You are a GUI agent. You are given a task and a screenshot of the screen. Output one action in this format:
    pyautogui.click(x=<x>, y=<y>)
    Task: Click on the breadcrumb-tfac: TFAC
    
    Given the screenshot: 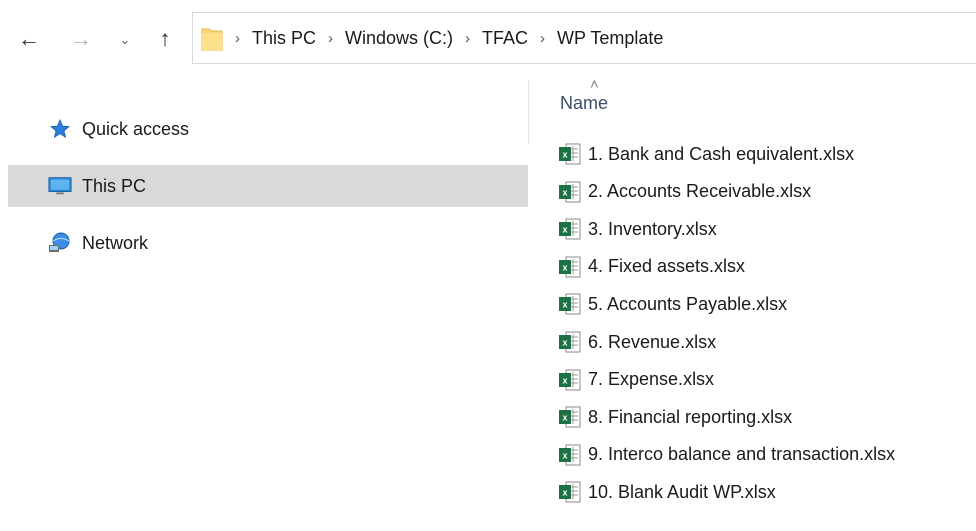 What is the action you would take?
    pyautogui.click(x=505, y=38)
    